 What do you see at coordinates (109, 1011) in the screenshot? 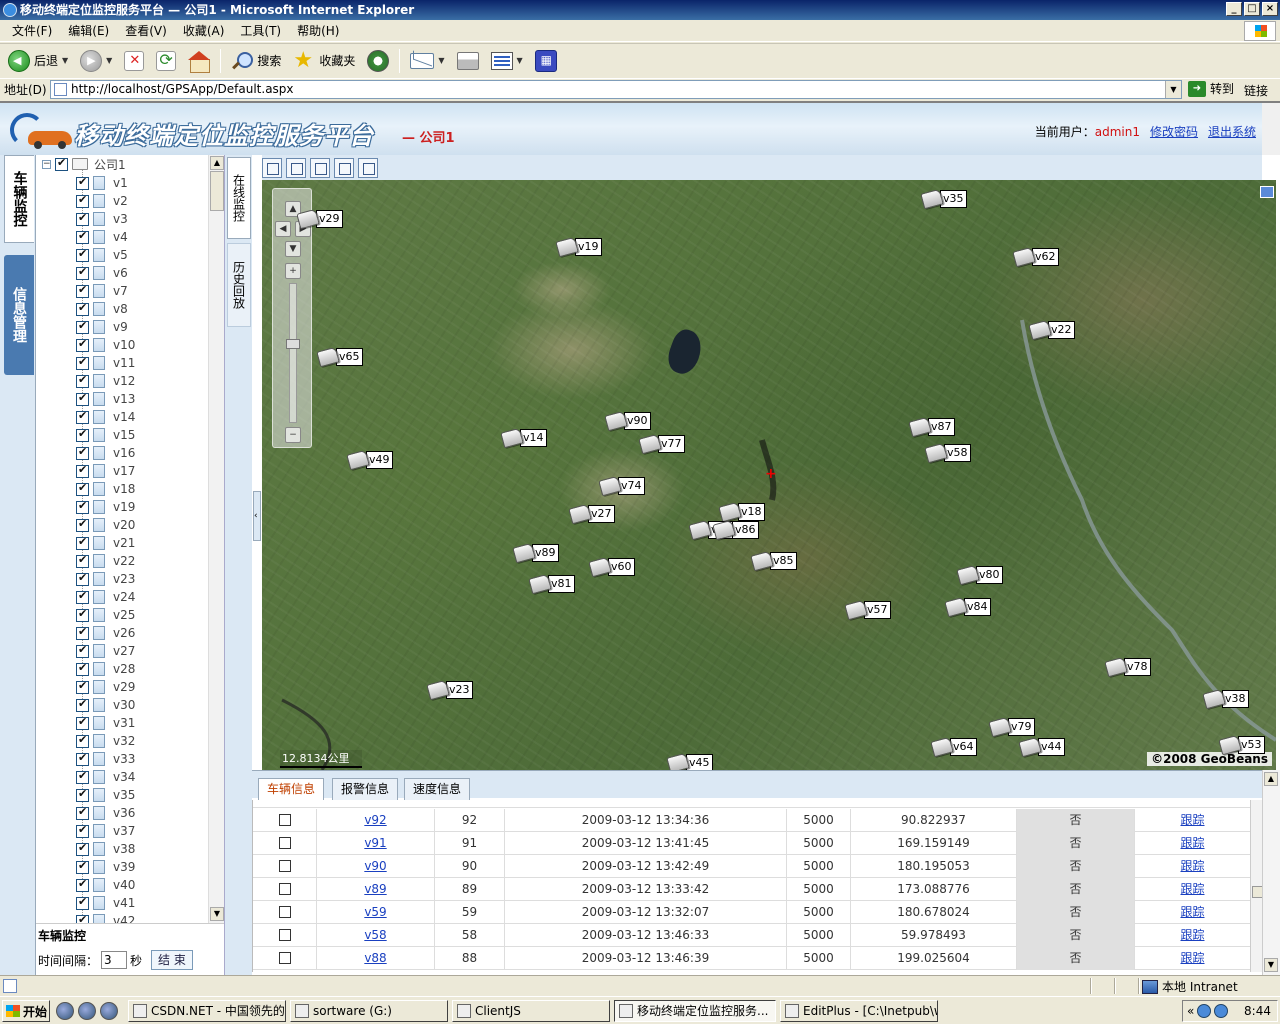
I see `desktop-icon` at bounding box center [109, 1011].